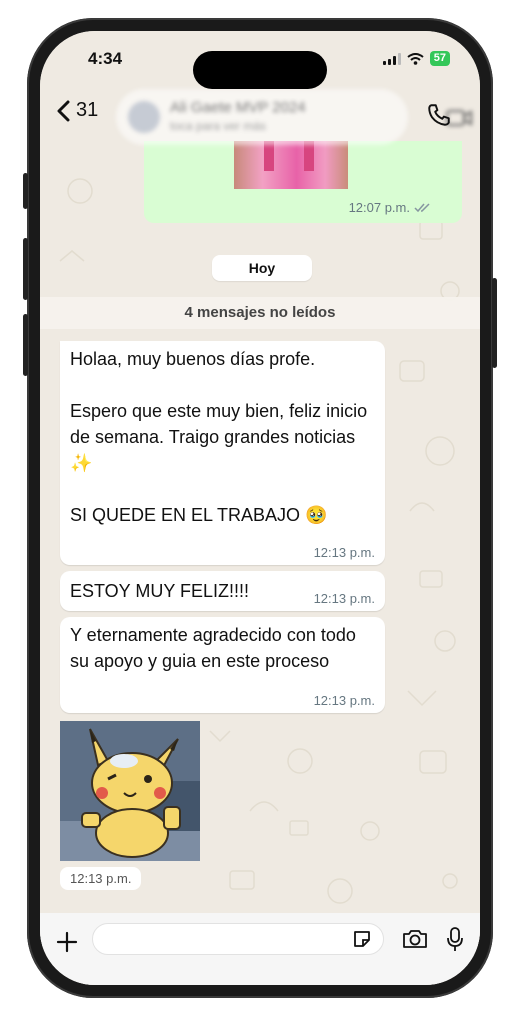  What do you see at coordinates (260, 313) in the screenshot?
I see `unread-messages-banner: 4 mensajes no leídos` at bounding box center [260, 313].